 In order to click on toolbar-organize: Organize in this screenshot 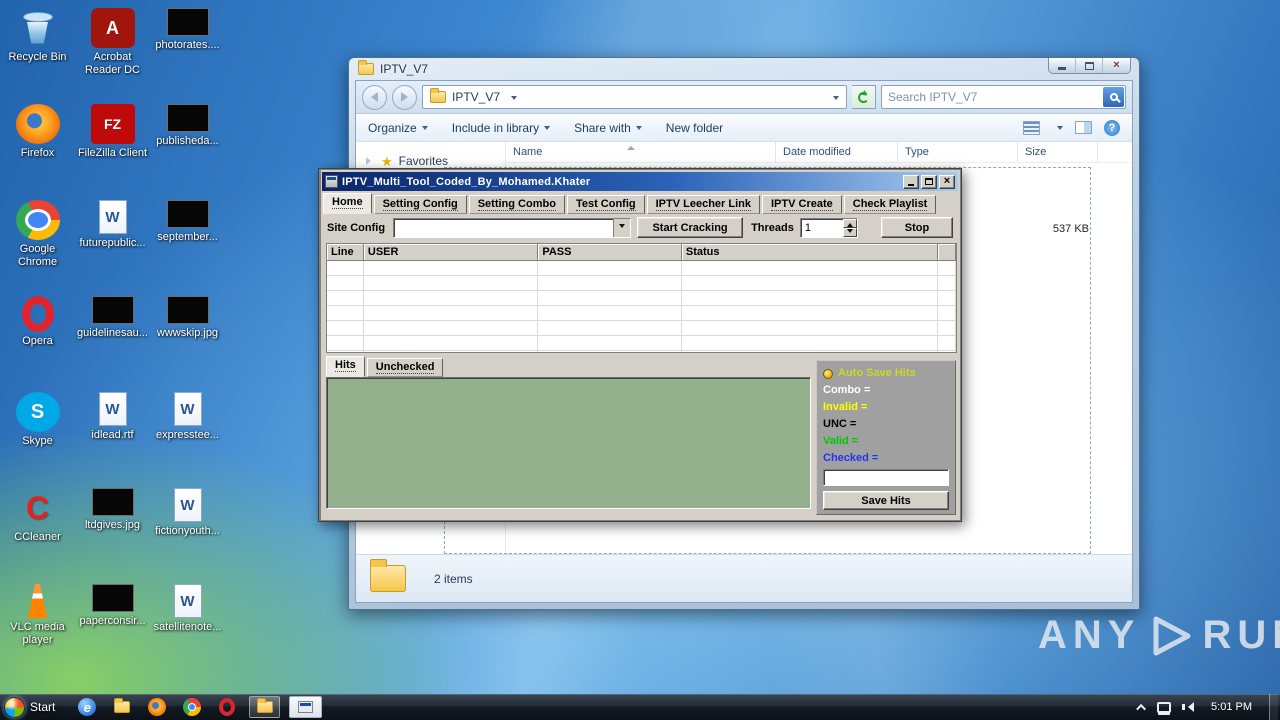, I will do `click(398, 128)`.